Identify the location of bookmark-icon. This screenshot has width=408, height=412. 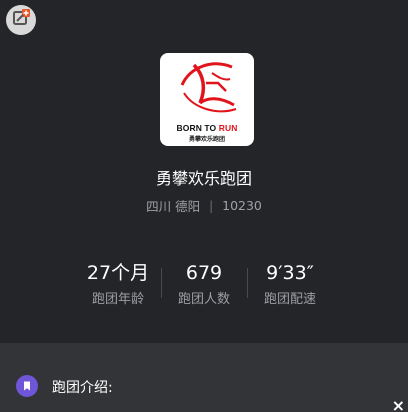
(27, 386).